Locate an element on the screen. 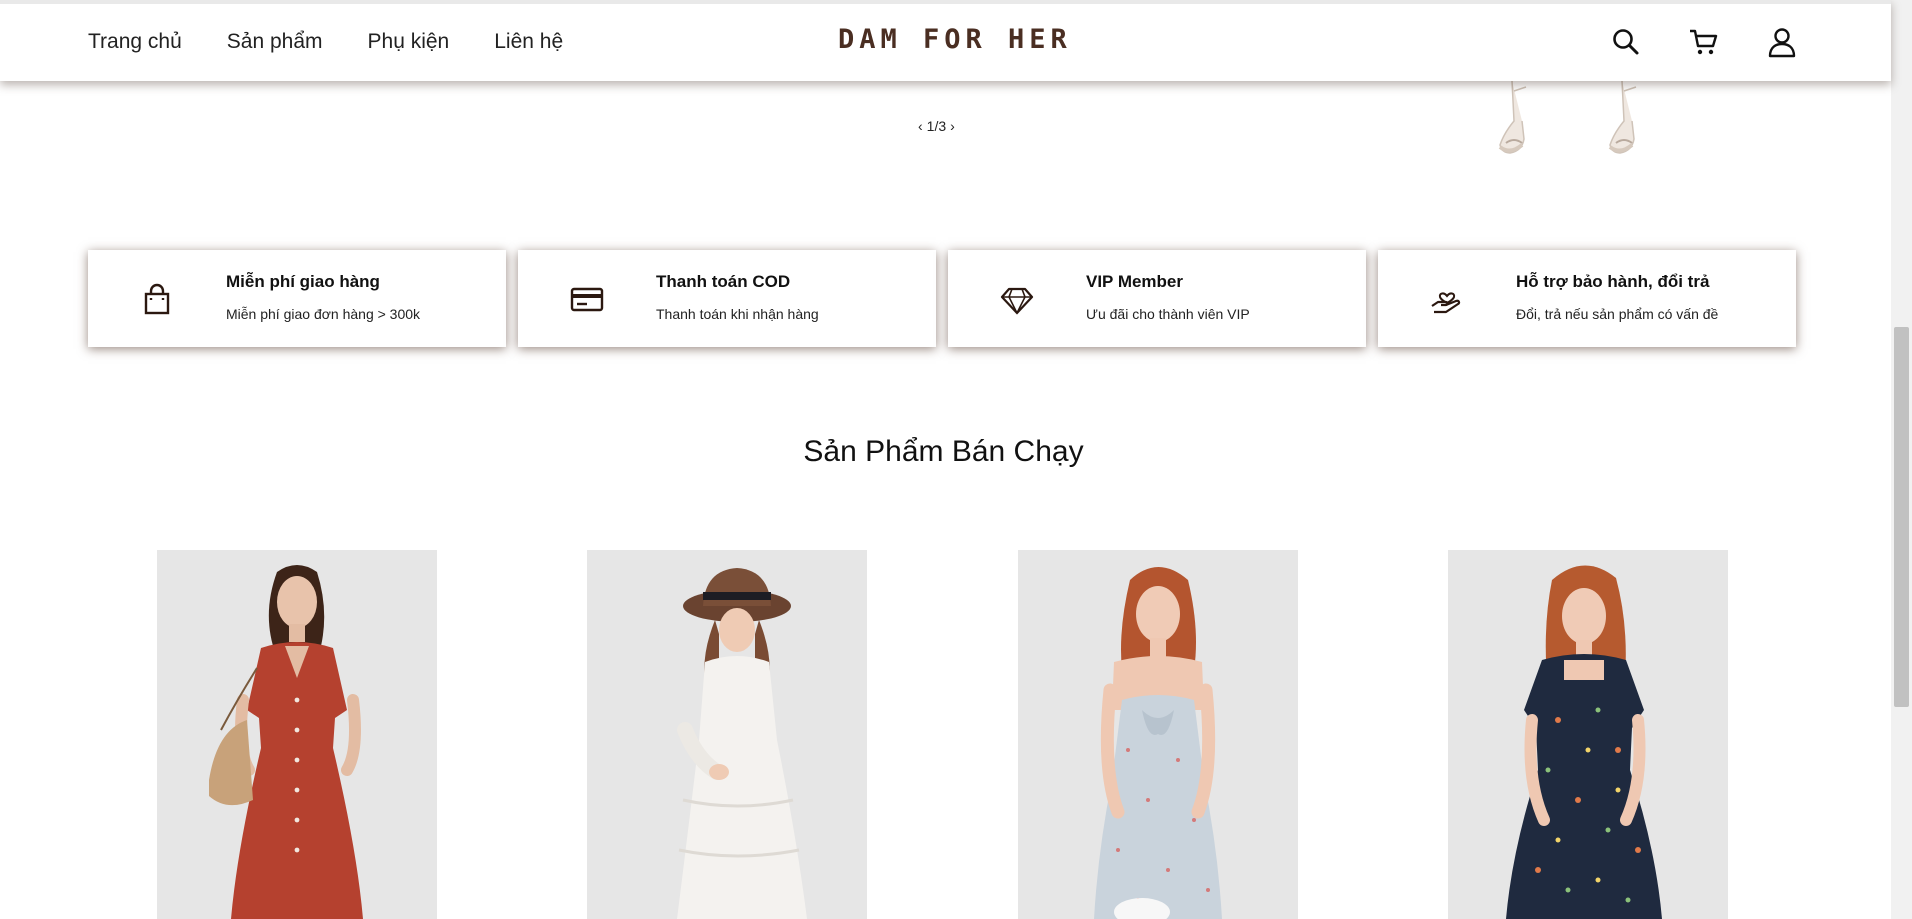 This screenshot has width=1912, height=919. feature-subtitle: Đổi, trả nếu sản phẩm có vấn đề is located at coordinates (1617, 314).